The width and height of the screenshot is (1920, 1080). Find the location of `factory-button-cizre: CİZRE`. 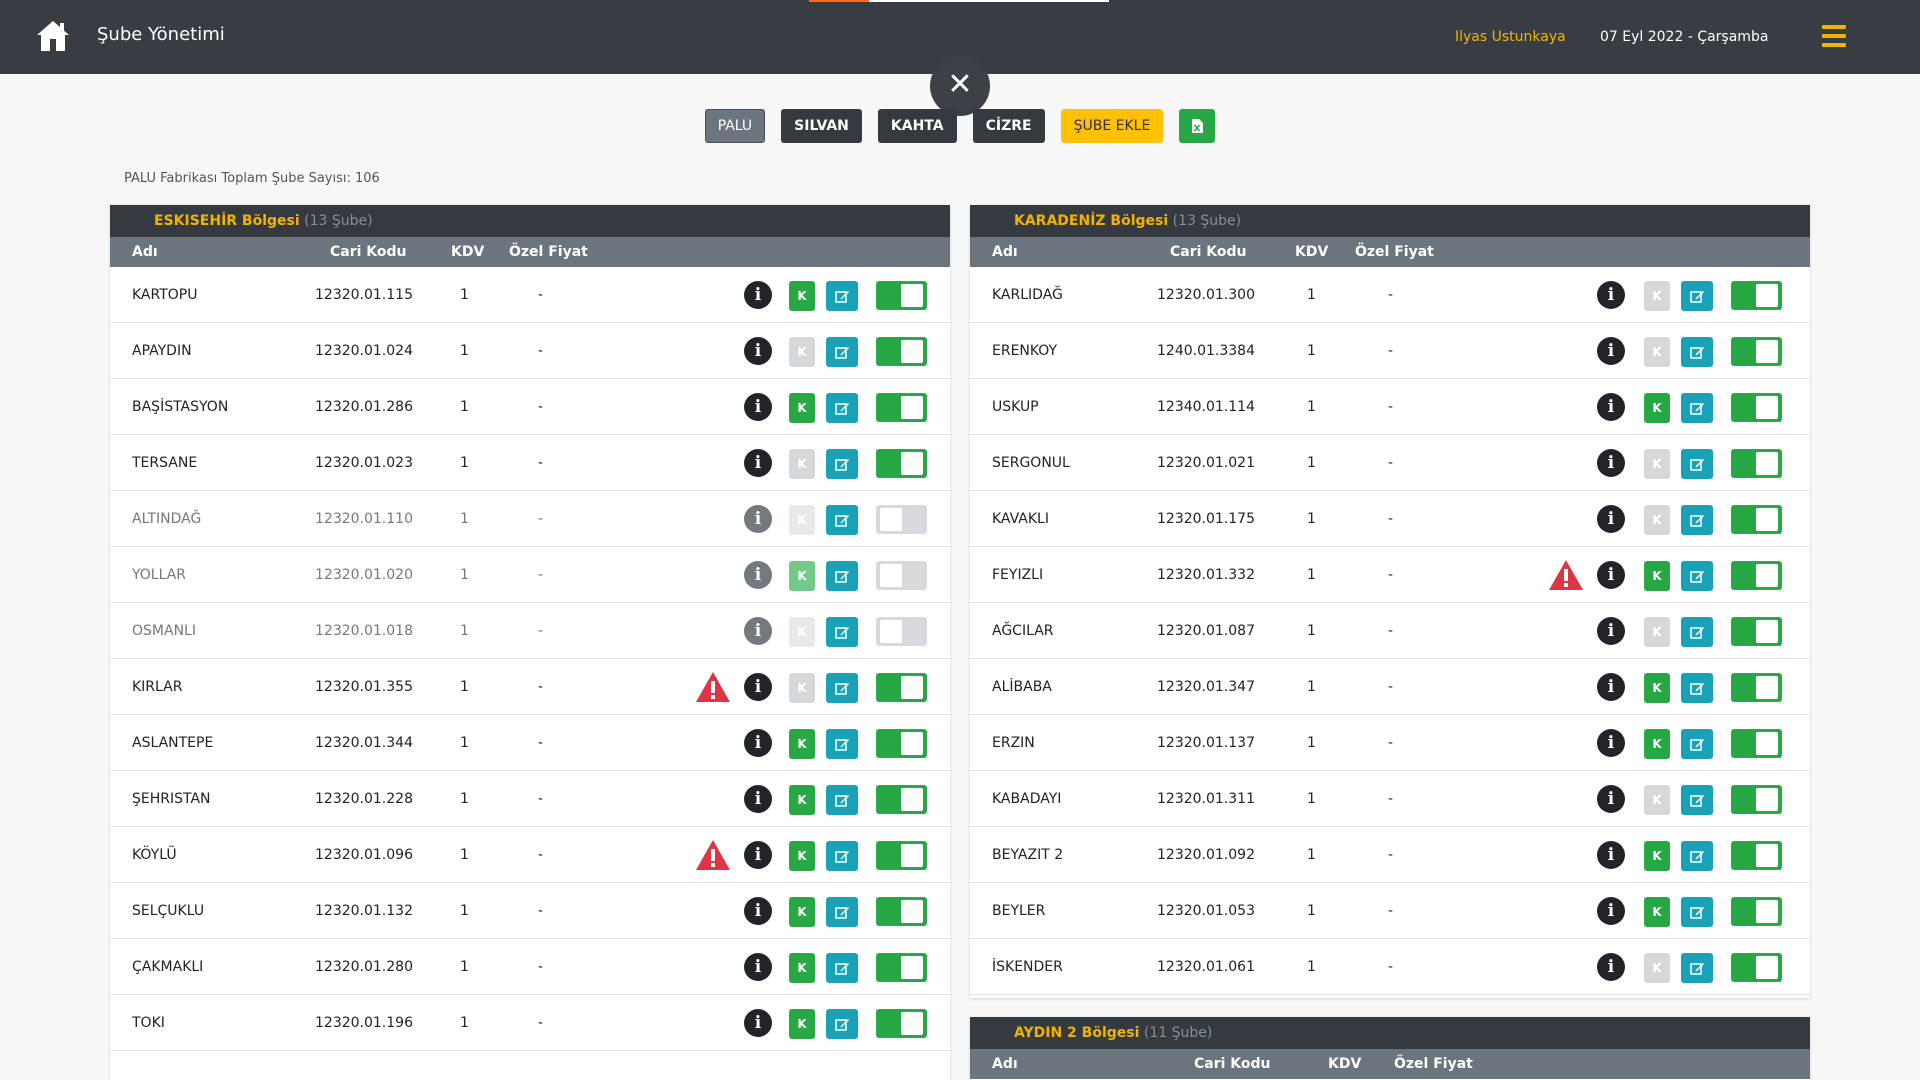

factory-button-cizre: CİZRE is located at coordinates (1008, 126).